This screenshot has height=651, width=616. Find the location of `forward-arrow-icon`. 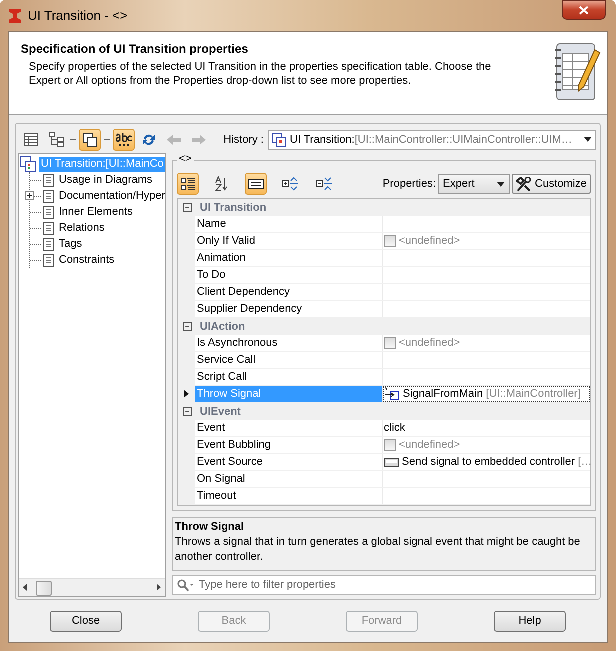

forward-arrow-icon is located at coordinates (199, 140).